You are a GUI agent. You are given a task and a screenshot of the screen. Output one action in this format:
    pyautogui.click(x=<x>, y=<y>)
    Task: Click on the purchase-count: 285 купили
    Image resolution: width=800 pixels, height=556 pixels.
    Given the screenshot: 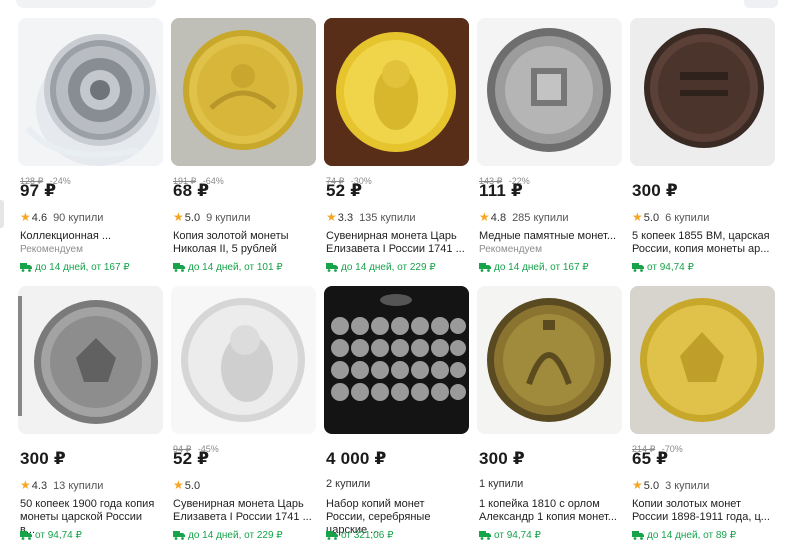 What is the action you would take?
    pyautogui.click(x=540, y=218)
    